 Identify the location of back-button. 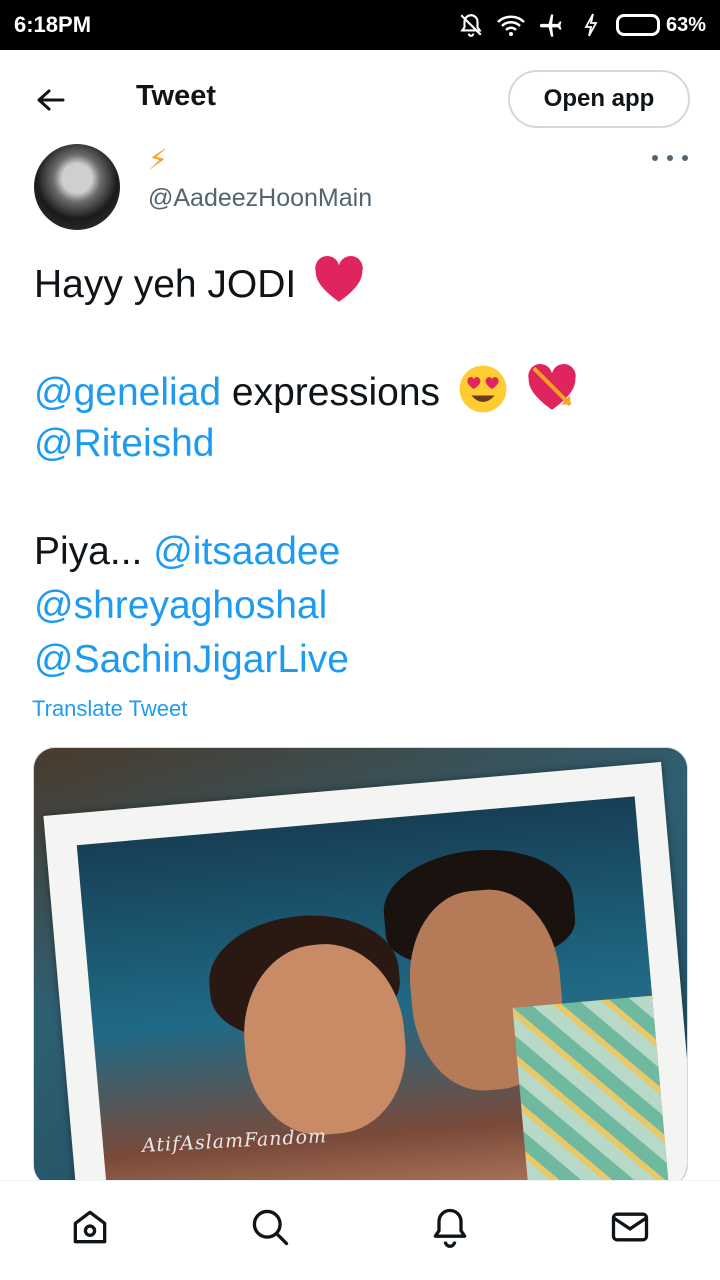
(50, 100).